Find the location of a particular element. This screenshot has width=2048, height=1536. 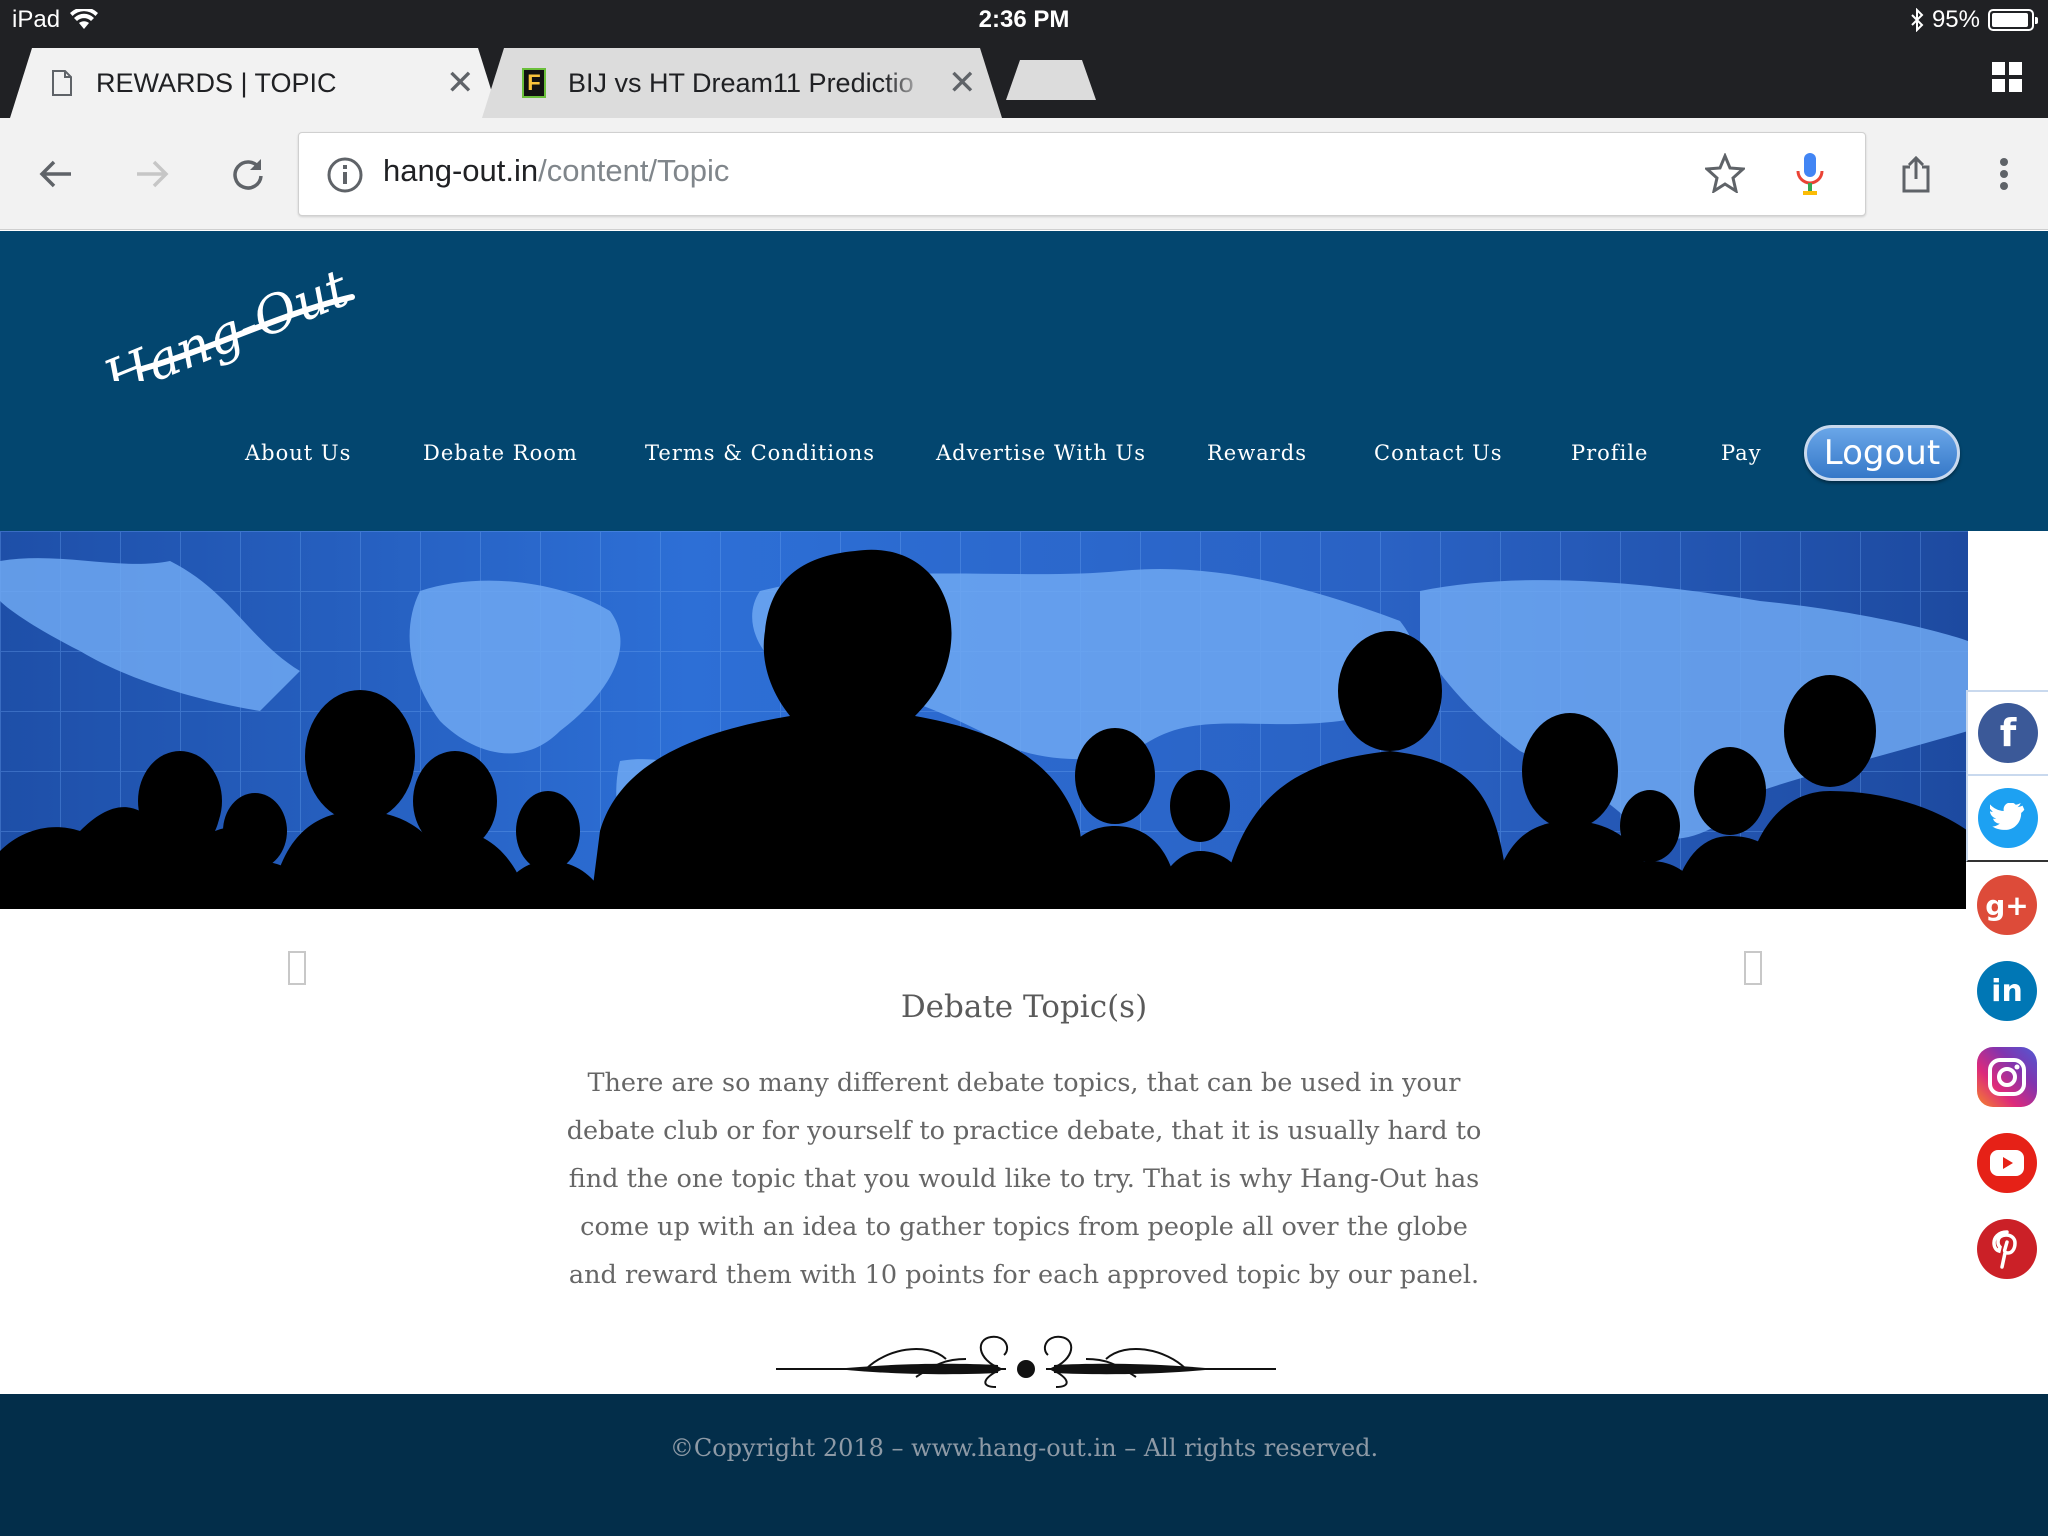

slider-next-button is located at coordinates (1753, 968).